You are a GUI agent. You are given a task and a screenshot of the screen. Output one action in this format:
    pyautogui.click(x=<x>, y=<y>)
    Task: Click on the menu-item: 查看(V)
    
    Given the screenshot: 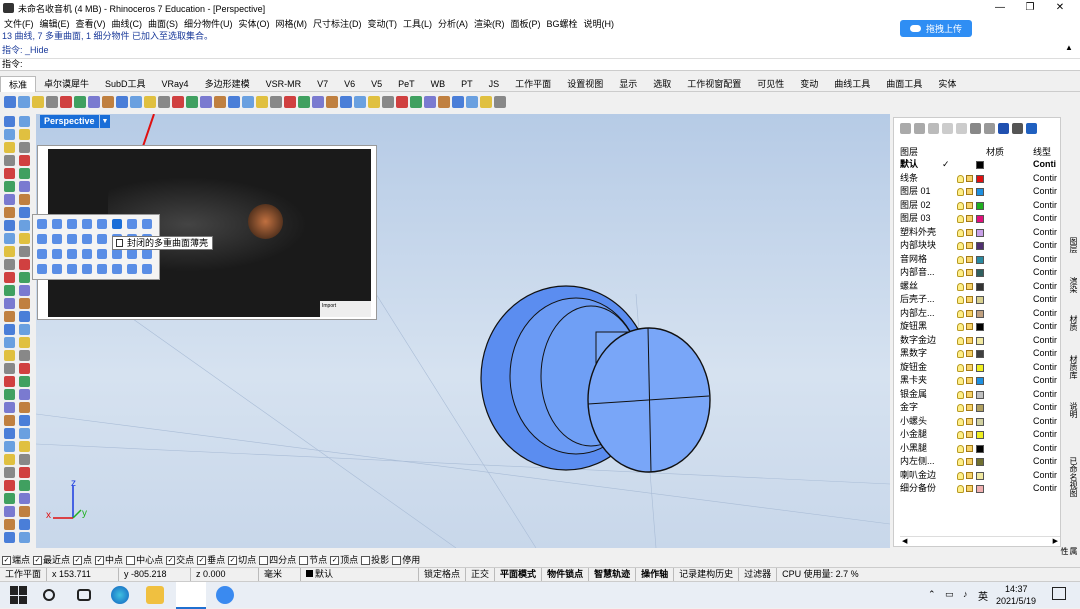 What is the action you would take?
    pyautogui.click(x=91, y=23)
    